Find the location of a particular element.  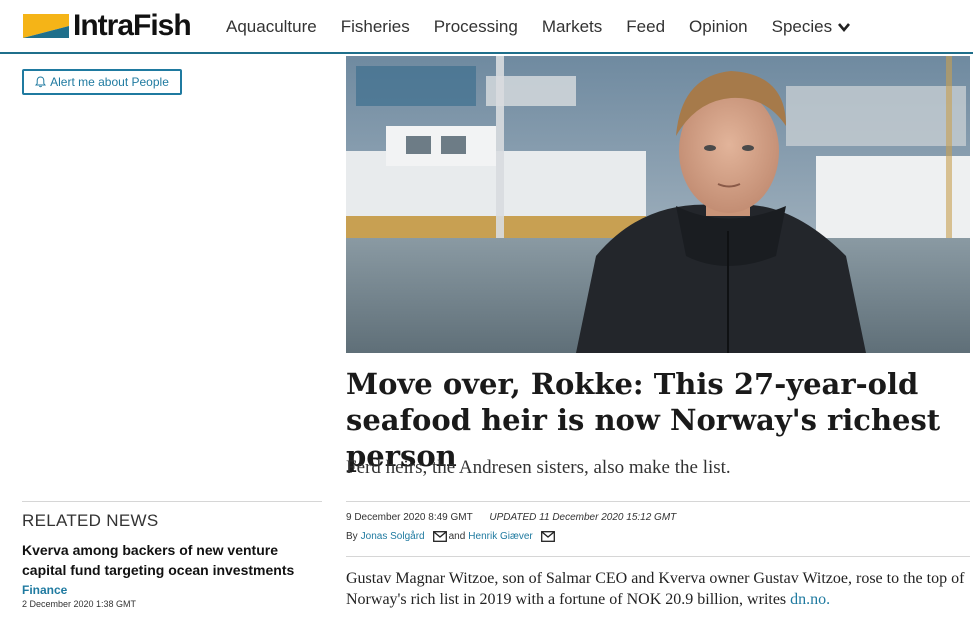

nav-item-species: Species is located at coordinates (811, 27).